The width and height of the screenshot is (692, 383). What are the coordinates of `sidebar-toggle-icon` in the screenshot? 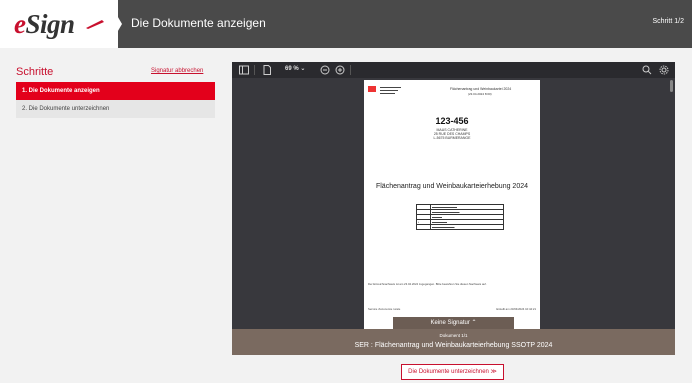 It's located at (244, 70).